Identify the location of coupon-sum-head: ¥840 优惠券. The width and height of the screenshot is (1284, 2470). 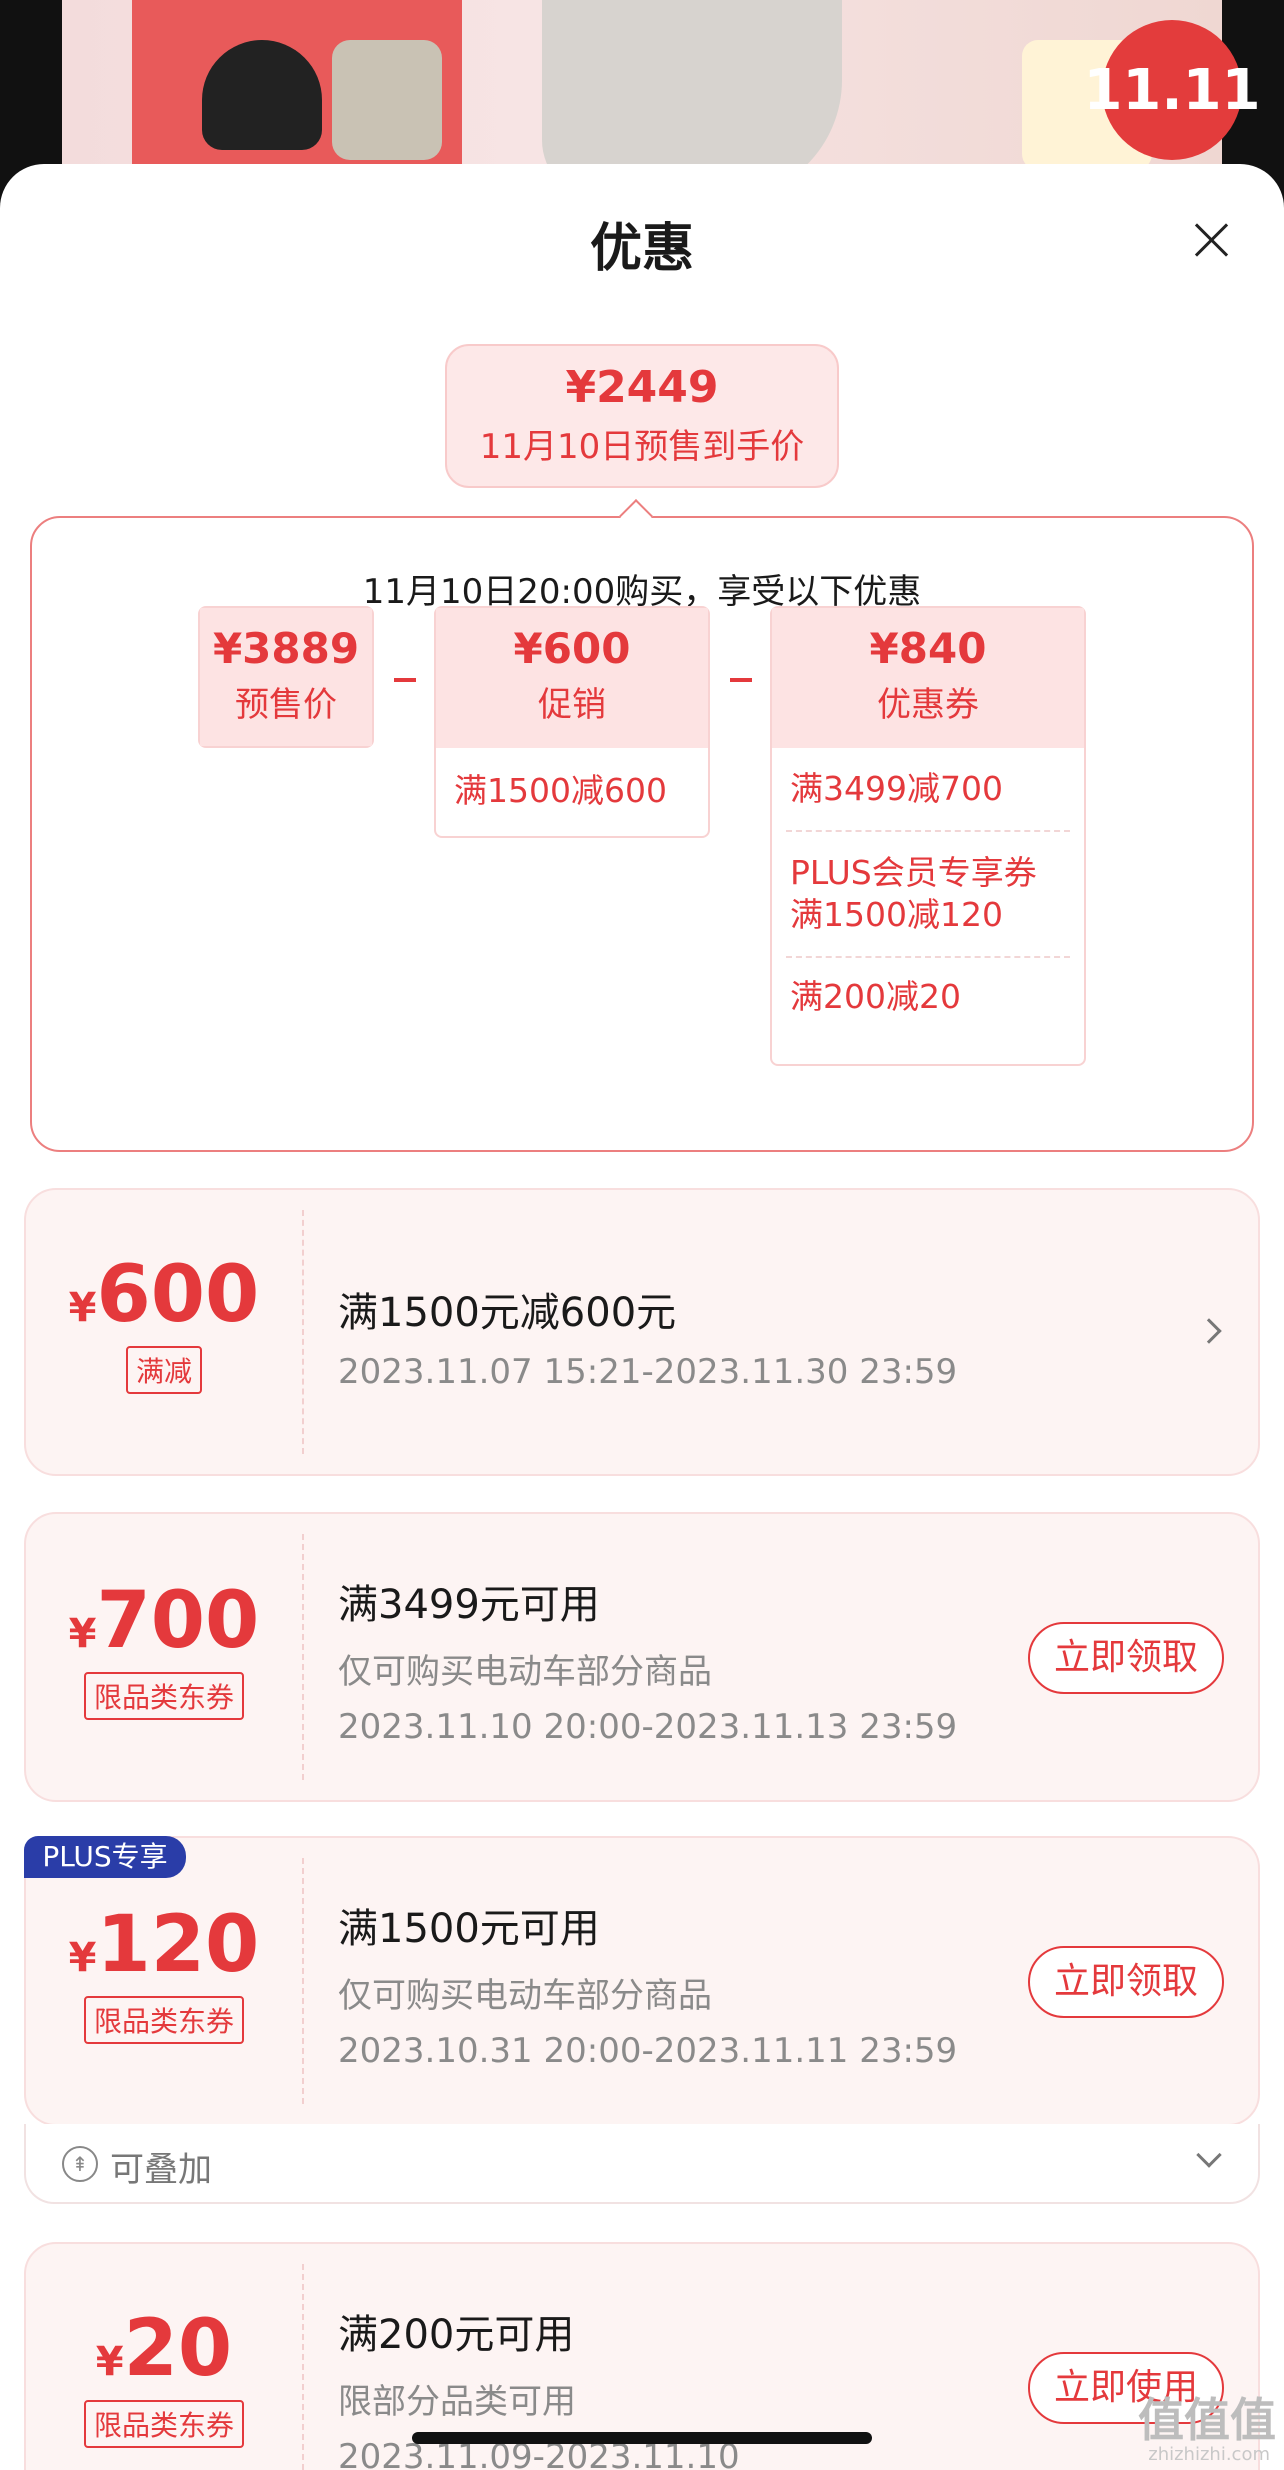
(928, 678).